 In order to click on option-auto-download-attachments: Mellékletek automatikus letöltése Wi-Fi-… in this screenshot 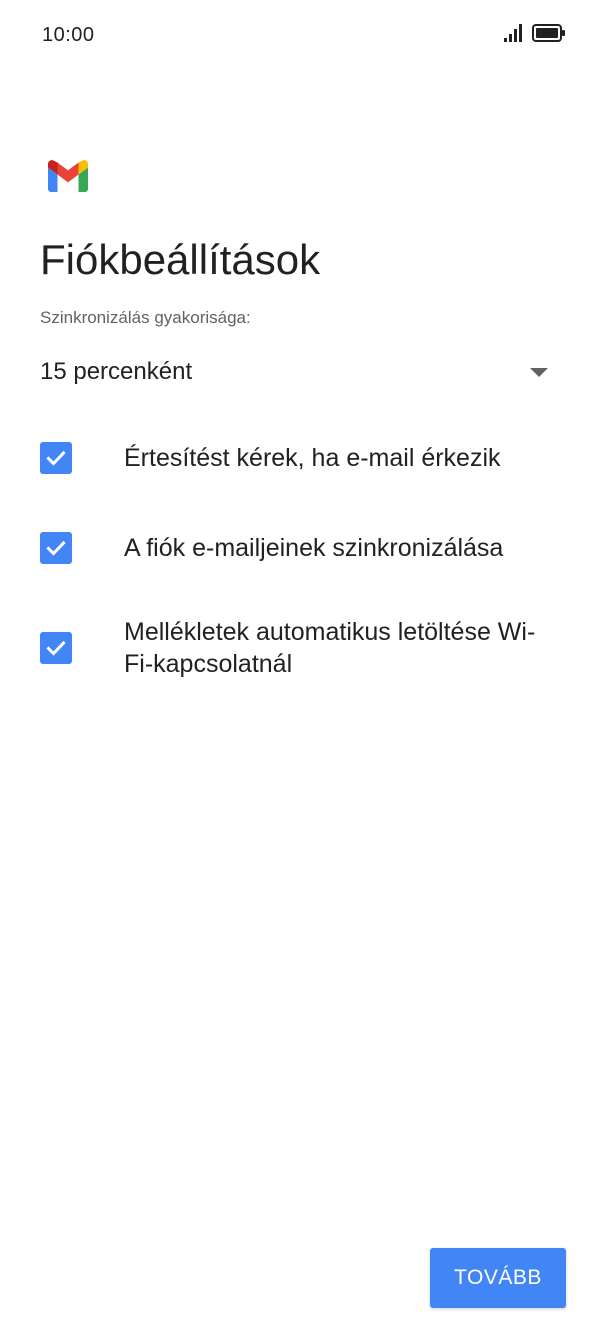, I will do `click(305, 648)`.